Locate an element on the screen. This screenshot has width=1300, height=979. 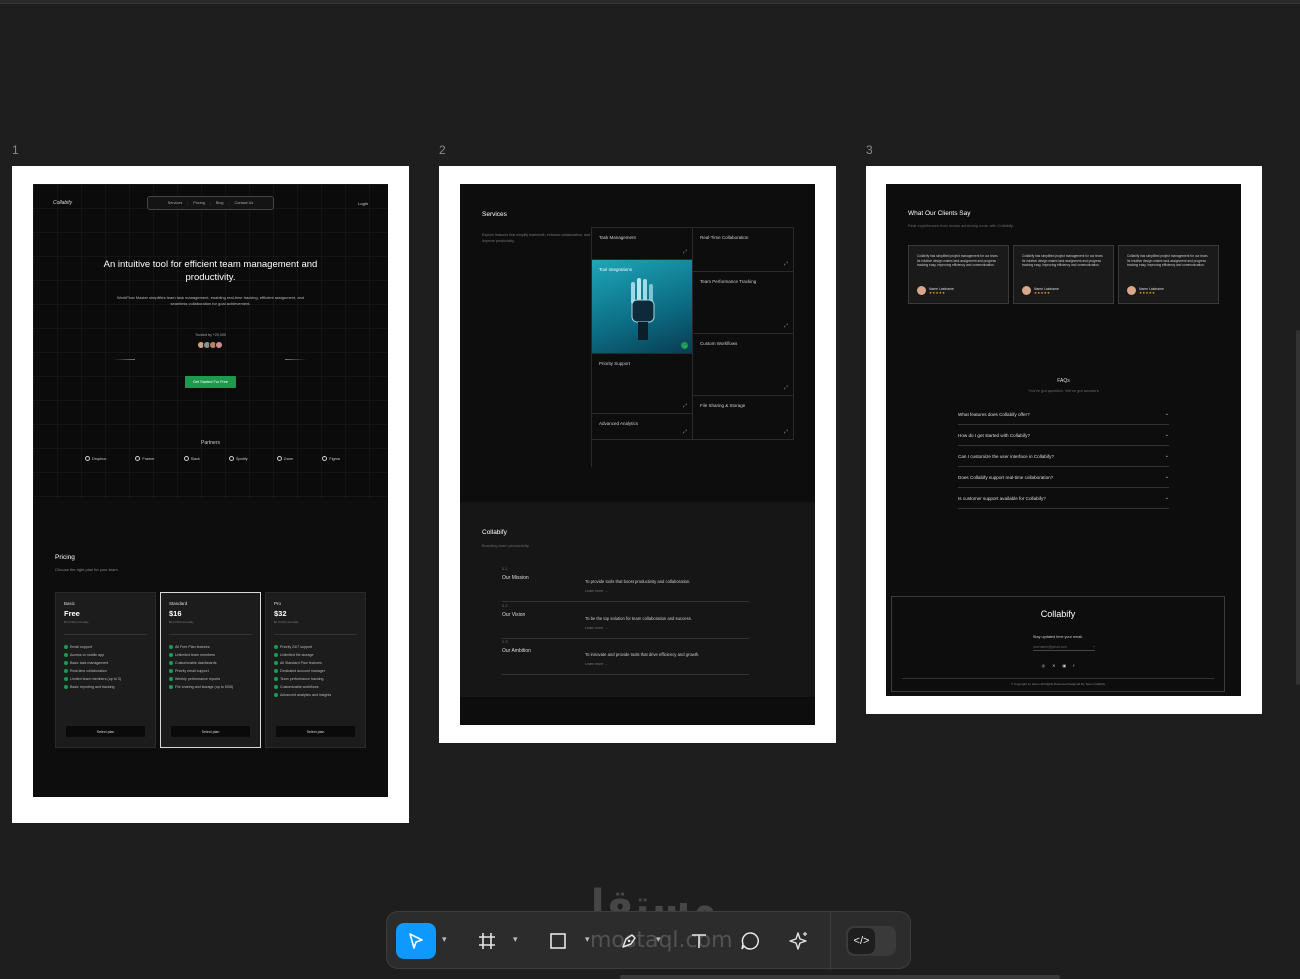
frame-tool-button is located at coordinates (487, 941).